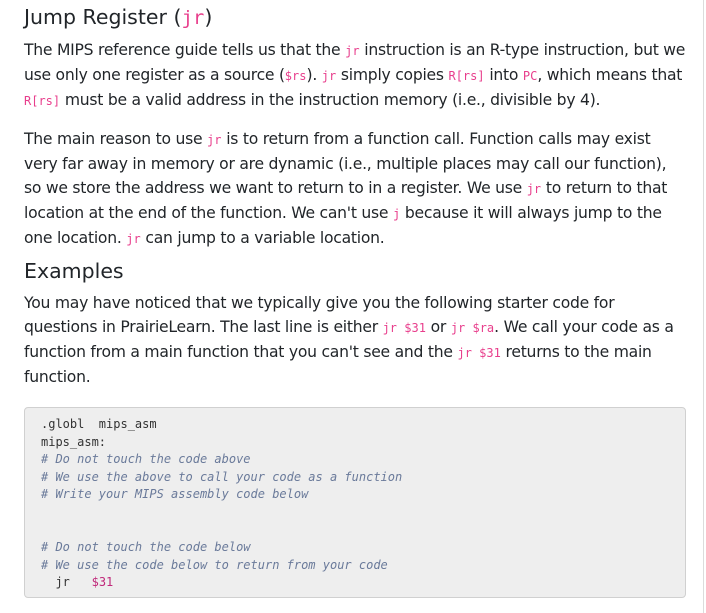  I want to click on code-line: # Write your MIPS assembly code below, so click(175, 494).